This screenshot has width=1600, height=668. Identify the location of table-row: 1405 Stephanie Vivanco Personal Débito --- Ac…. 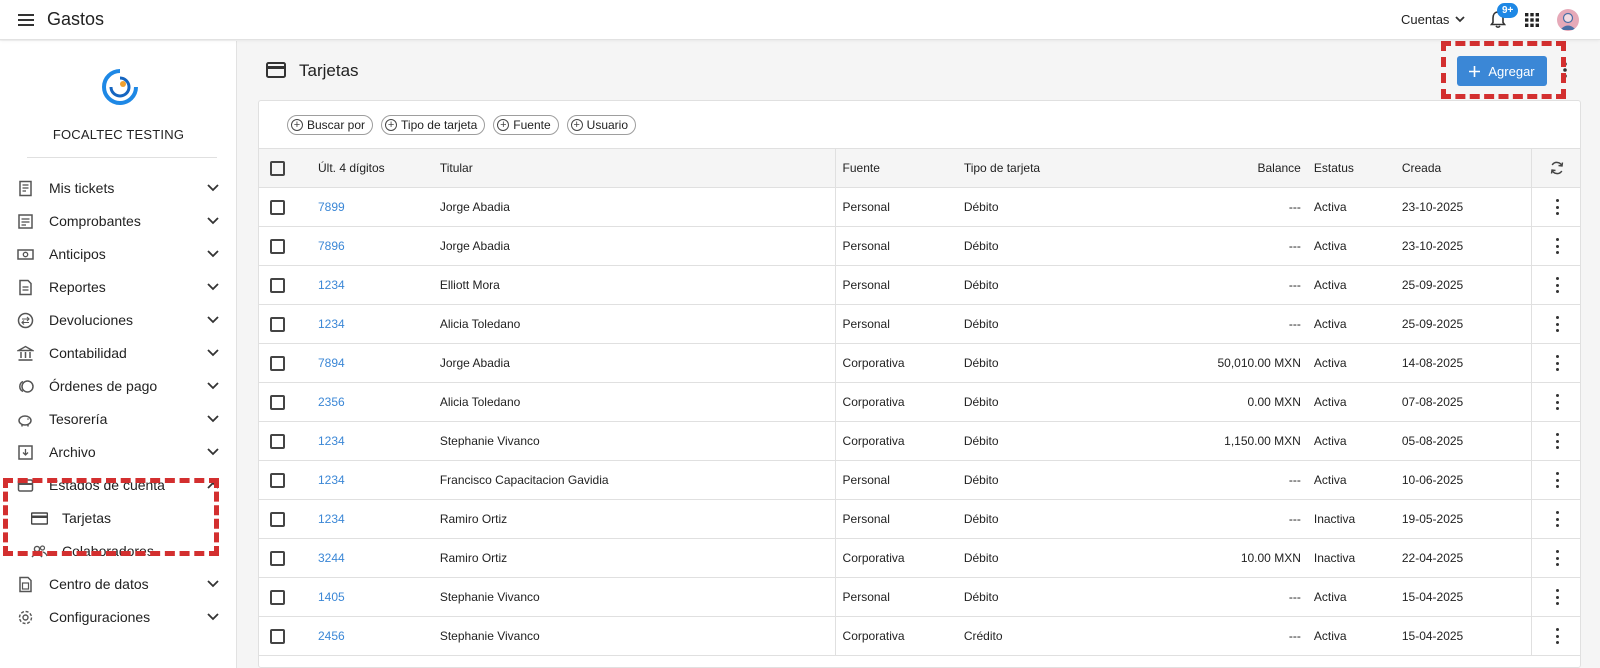
(919, 597).